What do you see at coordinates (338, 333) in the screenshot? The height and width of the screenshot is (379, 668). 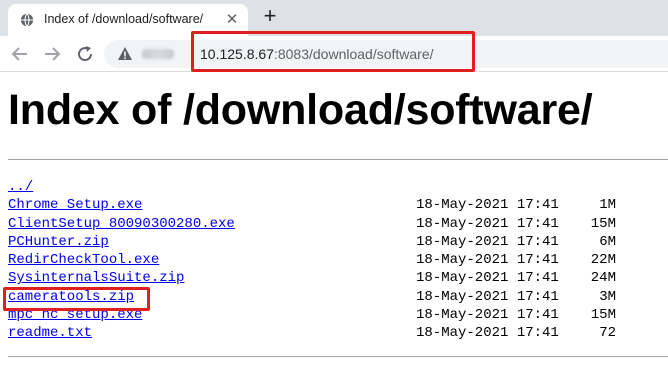 I see `list-item: readme.txt 18-May-2021 17:41 72` at bounding box center [338, 333].